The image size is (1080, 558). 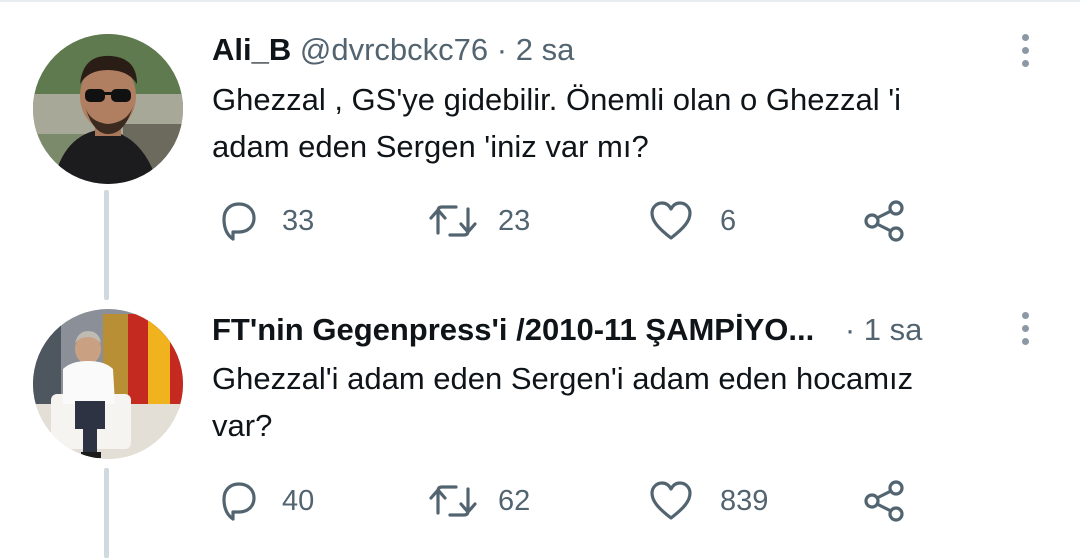 What do you see at coordinates (572, 501) in the screenshot?
I see `tweet-actions: 40 62 839` at bounding box center [572, 501].